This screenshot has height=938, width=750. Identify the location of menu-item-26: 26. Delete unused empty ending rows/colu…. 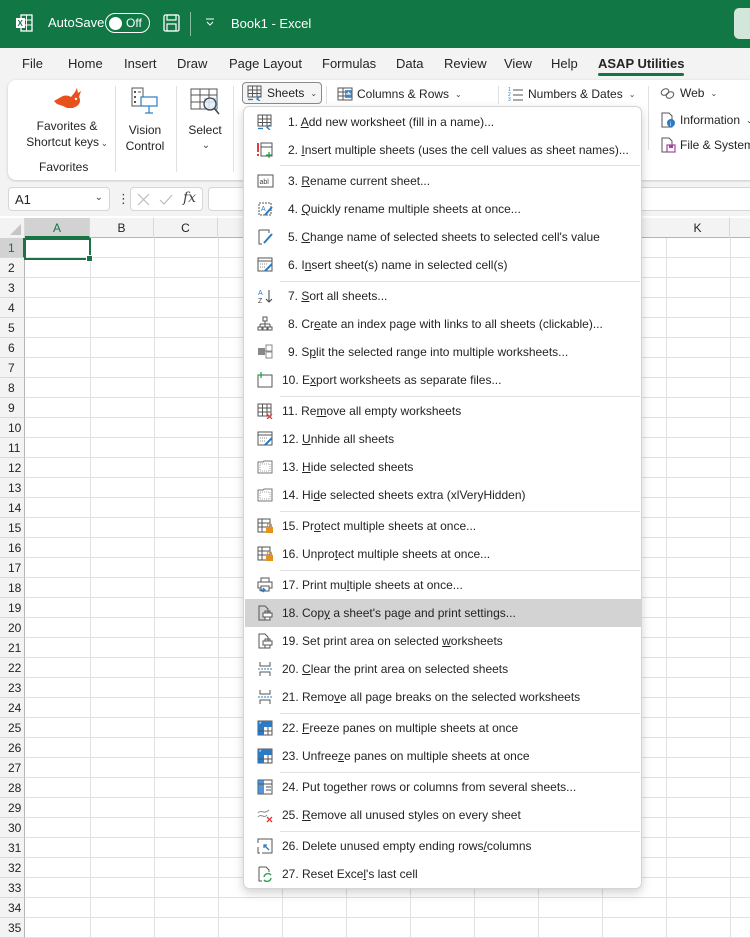
(443, 846).